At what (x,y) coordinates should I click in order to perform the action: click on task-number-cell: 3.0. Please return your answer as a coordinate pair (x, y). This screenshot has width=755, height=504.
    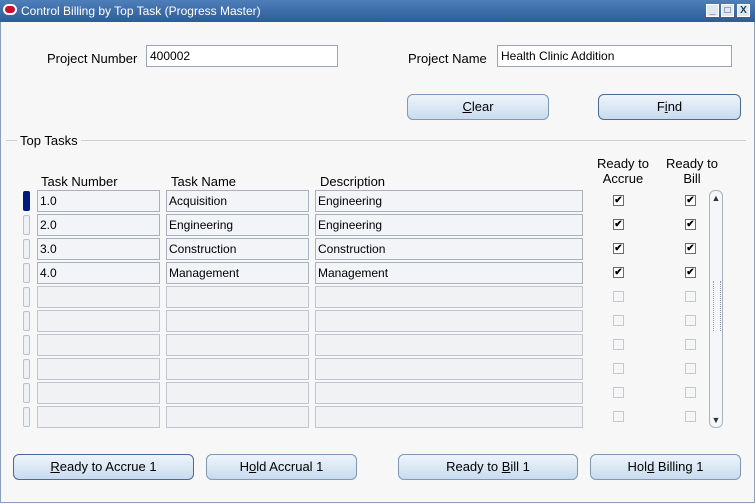
    Looking at the image, I should click on (98, 249).